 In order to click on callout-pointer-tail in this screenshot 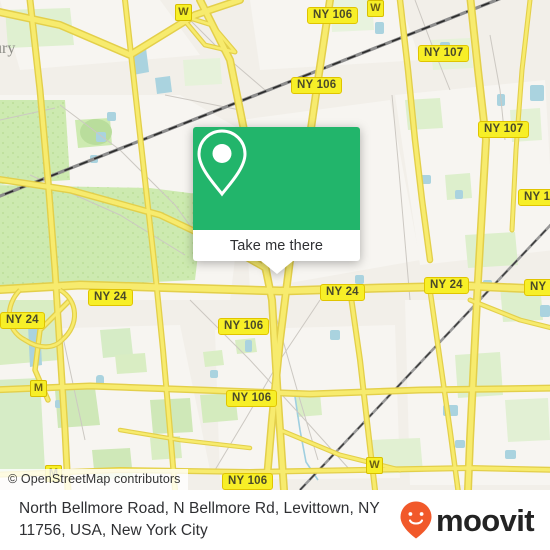, I will do `click(276, 267)`.